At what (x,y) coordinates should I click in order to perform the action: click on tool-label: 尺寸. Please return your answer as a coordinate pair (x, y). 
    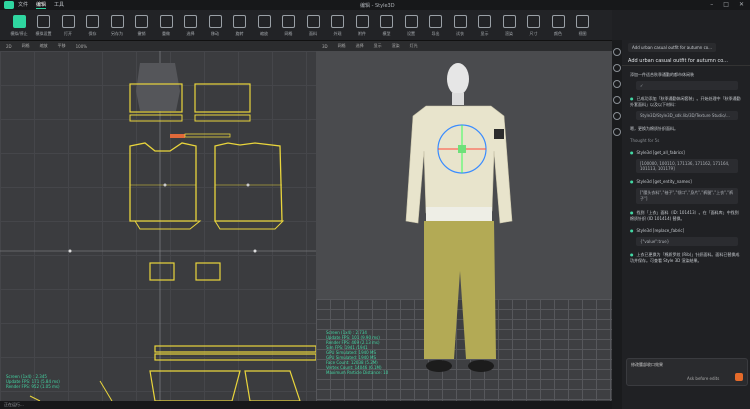
    Looking at the image, I should click on (533, 33).